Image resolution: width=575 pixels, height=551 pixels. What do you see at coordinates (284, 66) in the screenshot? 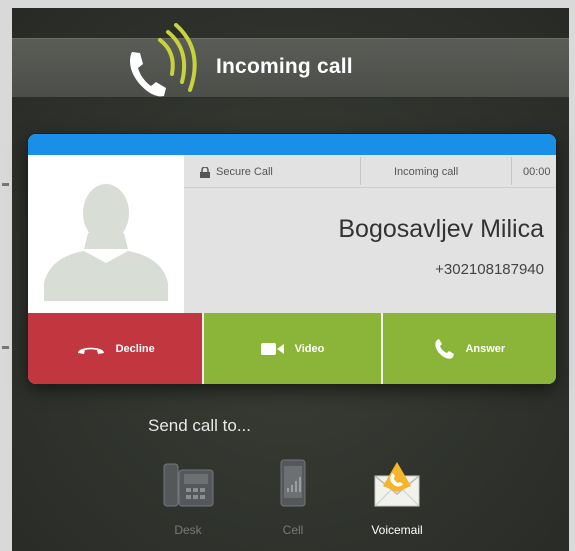
I see `page-title: Incoming call` at bounding box center [284, 66].